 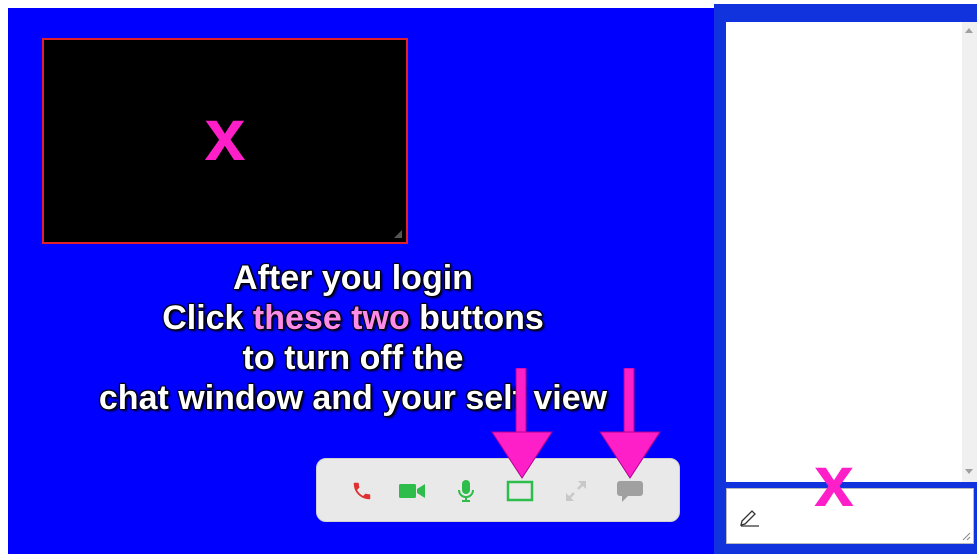 I want to click on chat-x-mark: x, so click(x=834, y=482).